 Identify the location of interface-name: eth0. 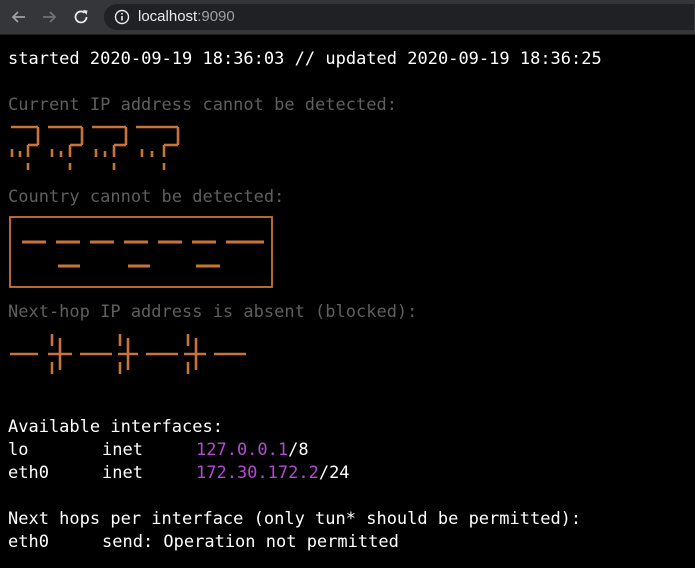
(28, 473).